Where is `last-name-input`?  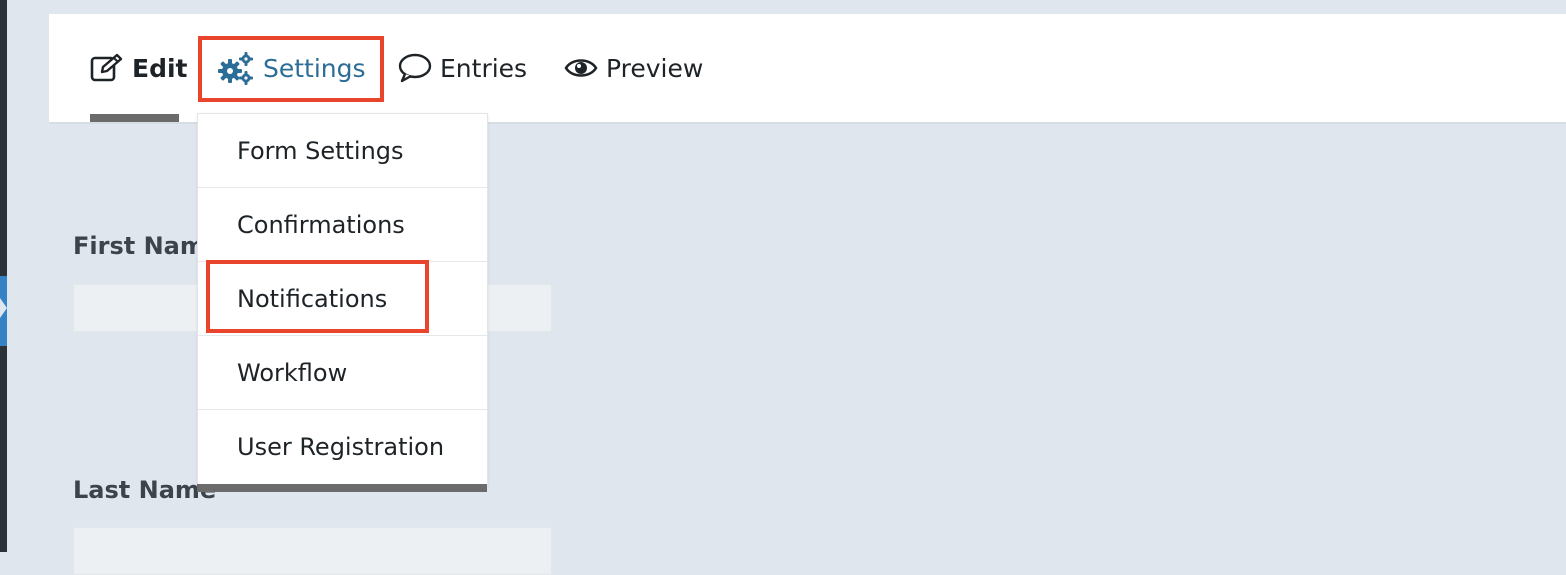 last-name-input is located at coordinates (312, 551).